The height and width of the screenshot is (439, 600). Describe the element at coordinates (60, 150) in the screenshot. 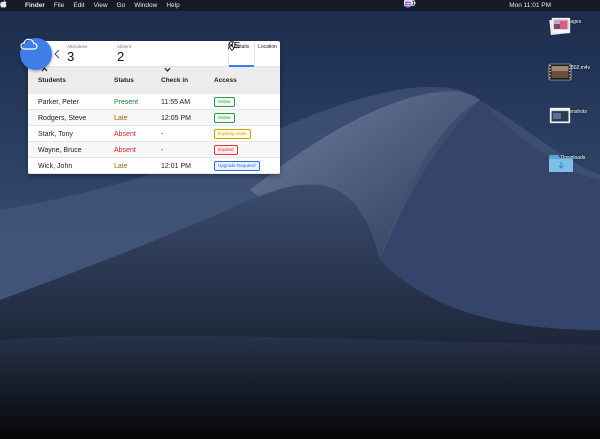

I see `student-name: Wayne, Bruce` at that location.